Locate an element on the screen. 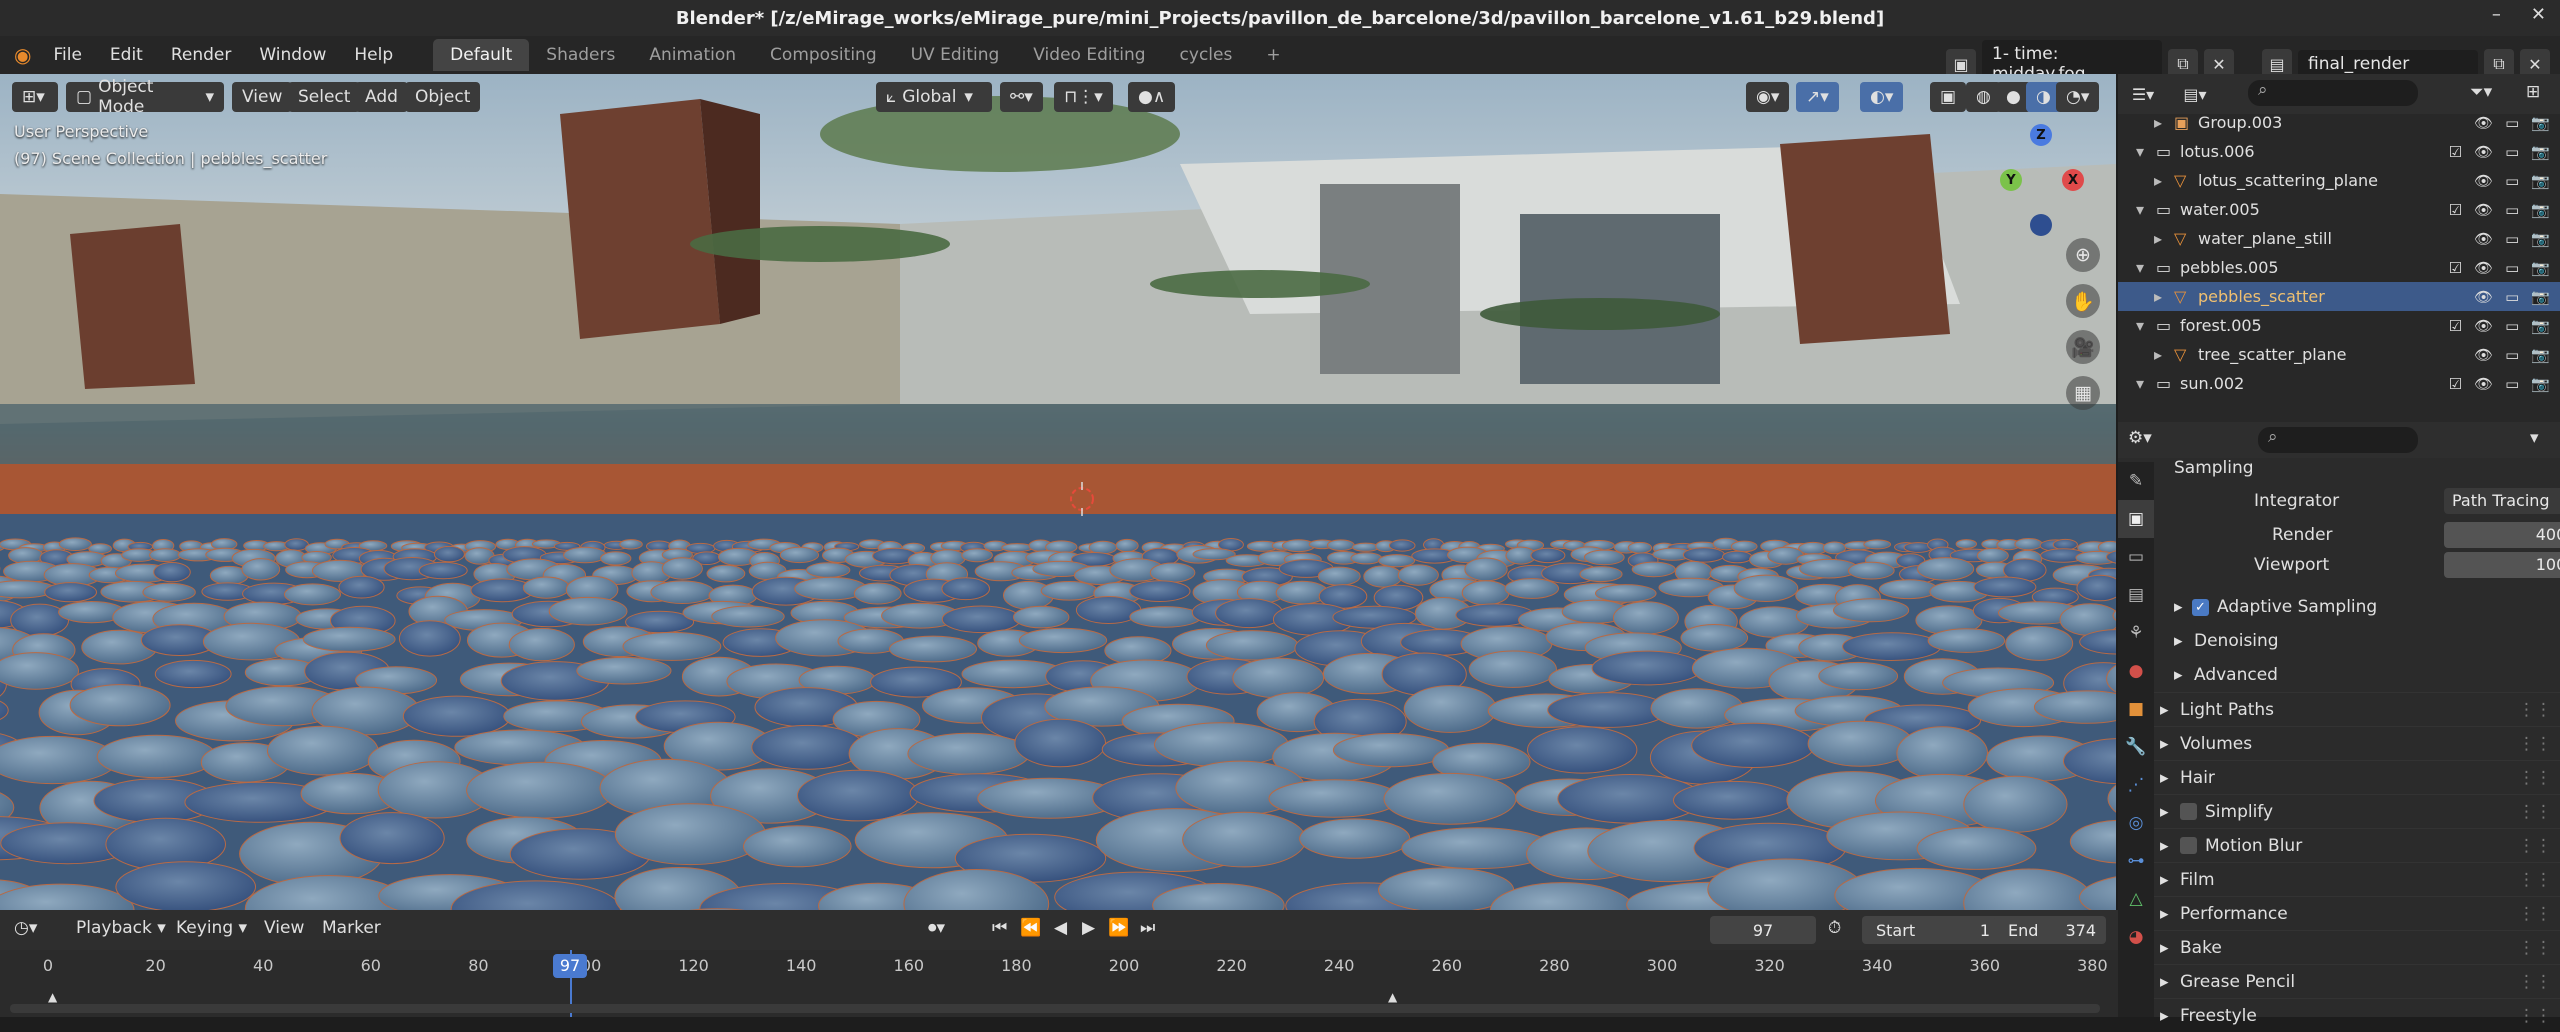 Image resolution: width=2560 pixels, height=1032 pixels. data-tab-icon: △ is located at coordinates (2136, 899).